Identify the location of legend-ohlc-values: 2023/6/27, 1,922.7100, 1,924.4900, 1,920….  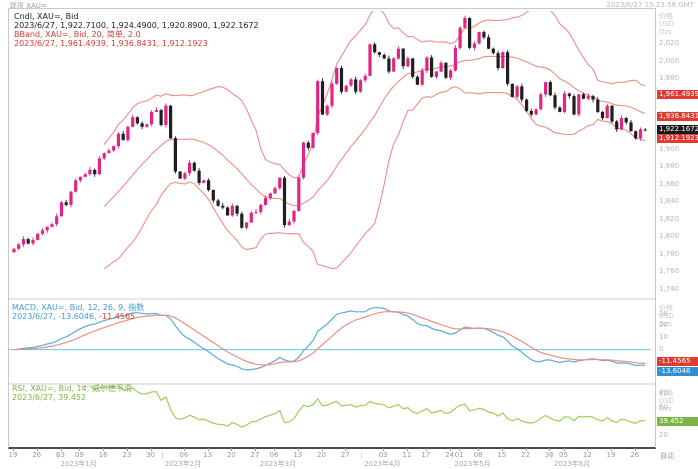
(136, 25).